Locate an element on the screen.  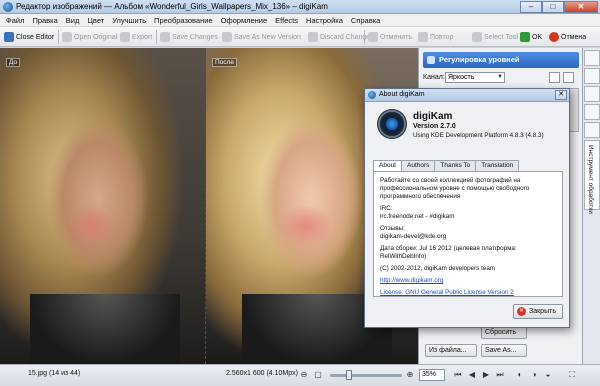
save-changes-button: Save Changes is located at coordinates (189, 37).